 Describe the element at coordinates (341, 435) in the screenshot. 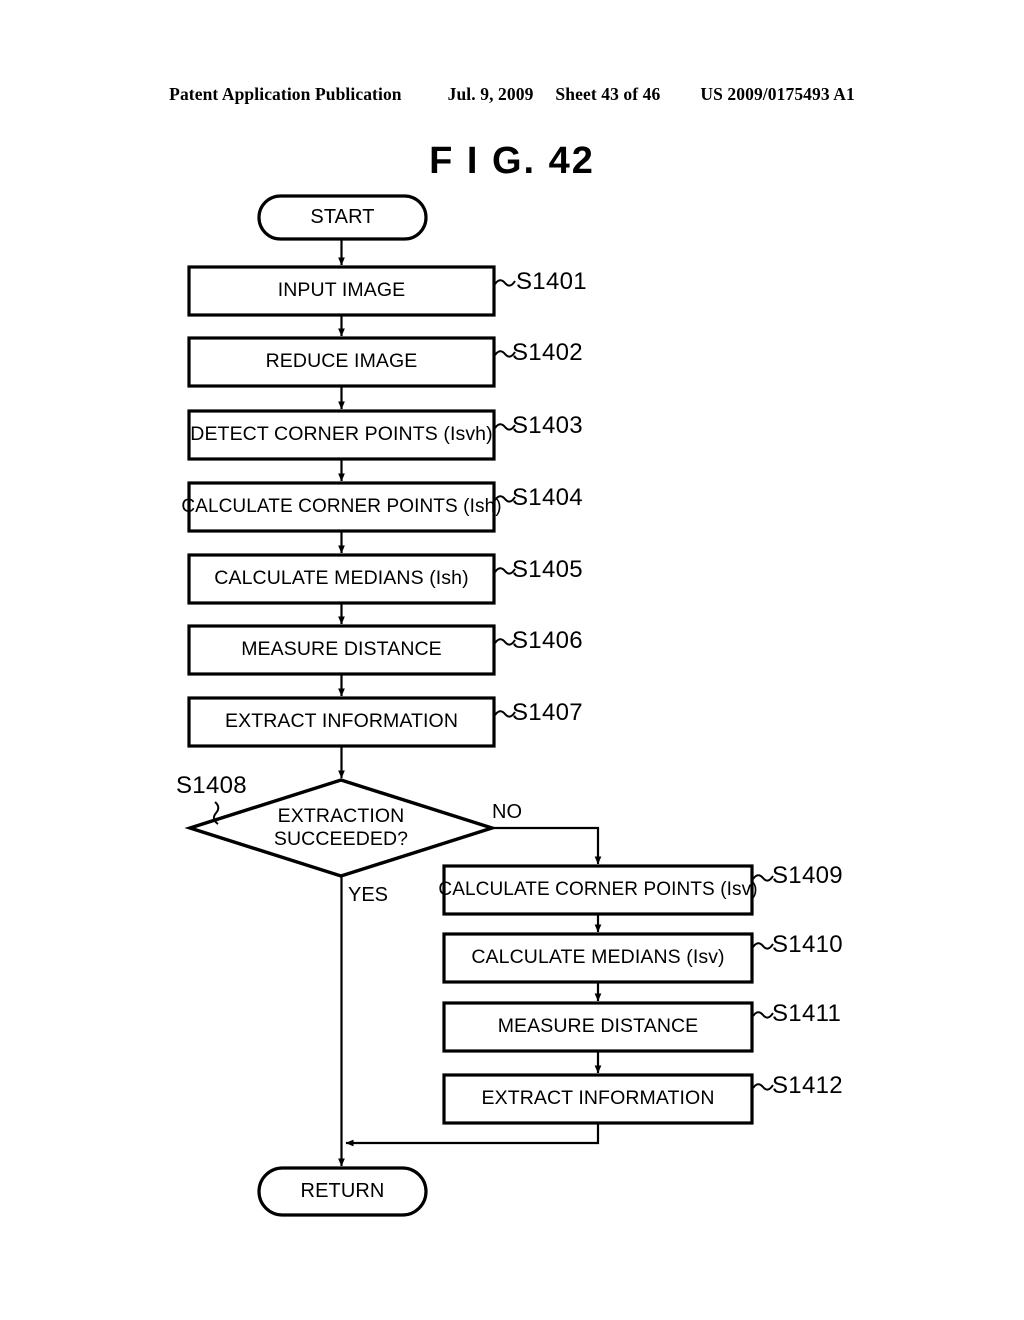

I see `step-box-s1403` at that location.